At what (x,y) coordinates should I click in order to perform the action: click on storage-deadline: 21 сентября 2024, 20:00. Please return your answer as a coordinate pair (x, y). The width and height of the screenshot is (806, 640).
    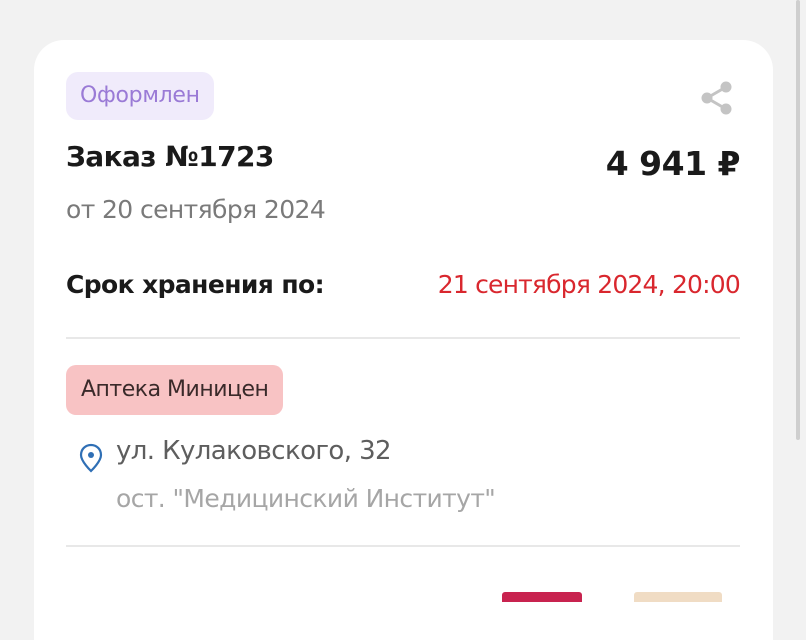
    Looking at the image, I should click on (589, 284).